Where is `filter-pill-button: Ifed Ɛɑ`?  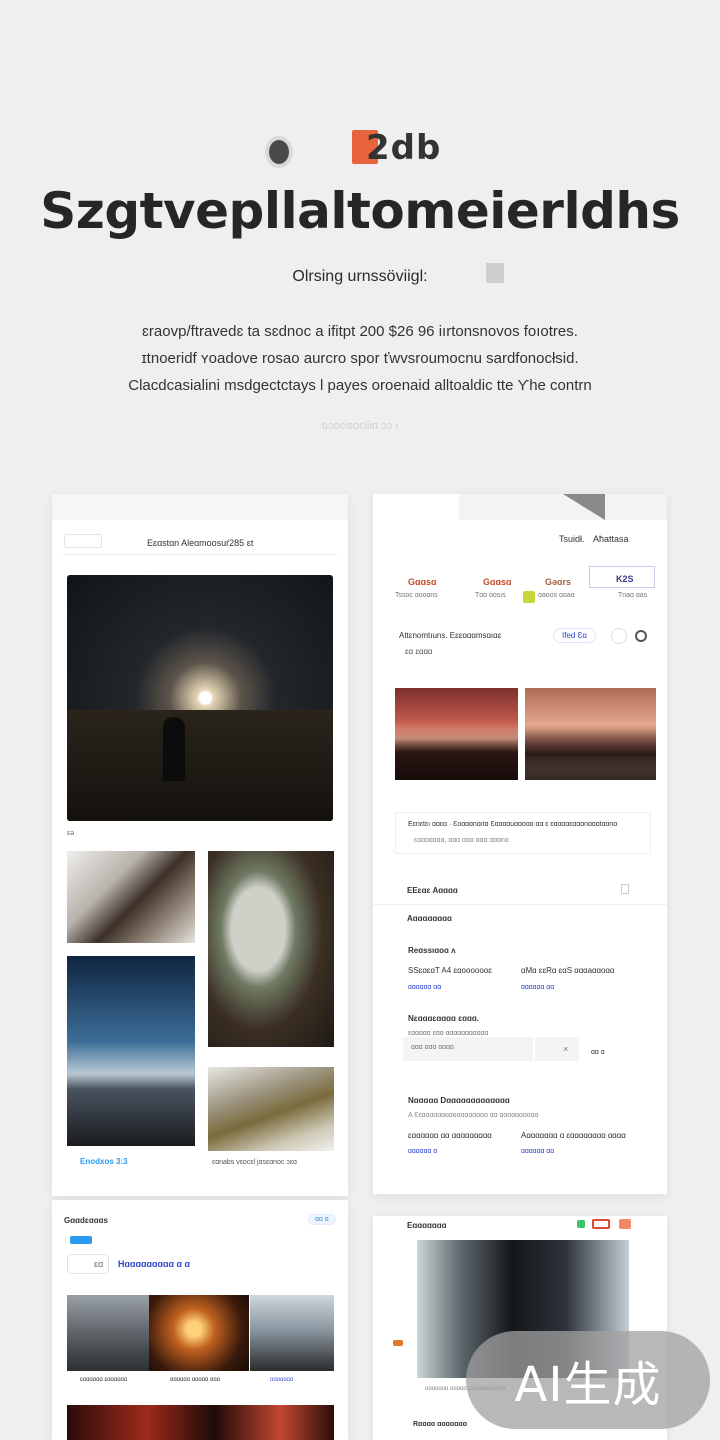 filter-pill-button: Ifed Ɛɑ is located at coordinates (574, 635).